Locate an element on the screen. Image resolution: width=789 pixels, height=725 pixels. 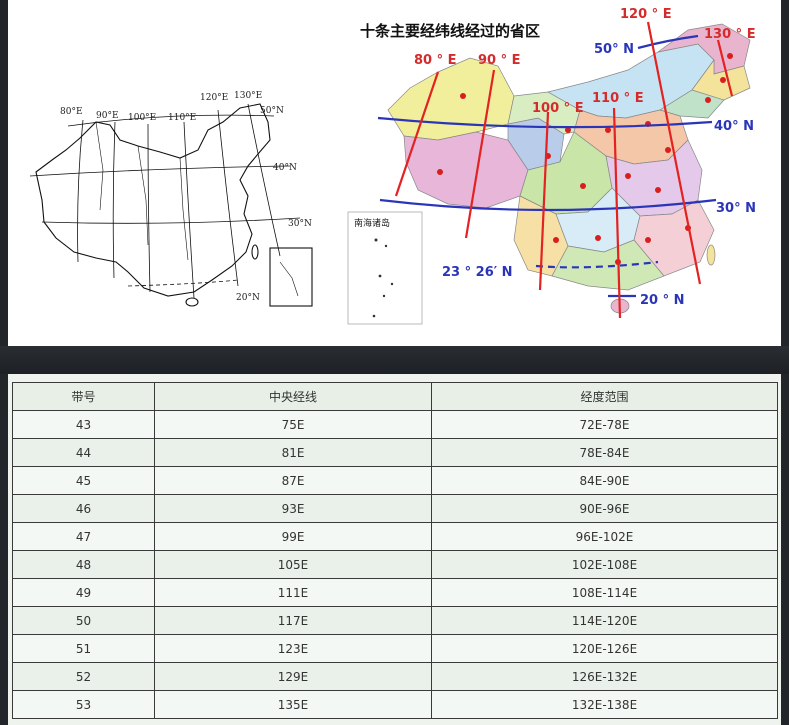
zone-number-cell: 53 is located at coordinates (83, 704).